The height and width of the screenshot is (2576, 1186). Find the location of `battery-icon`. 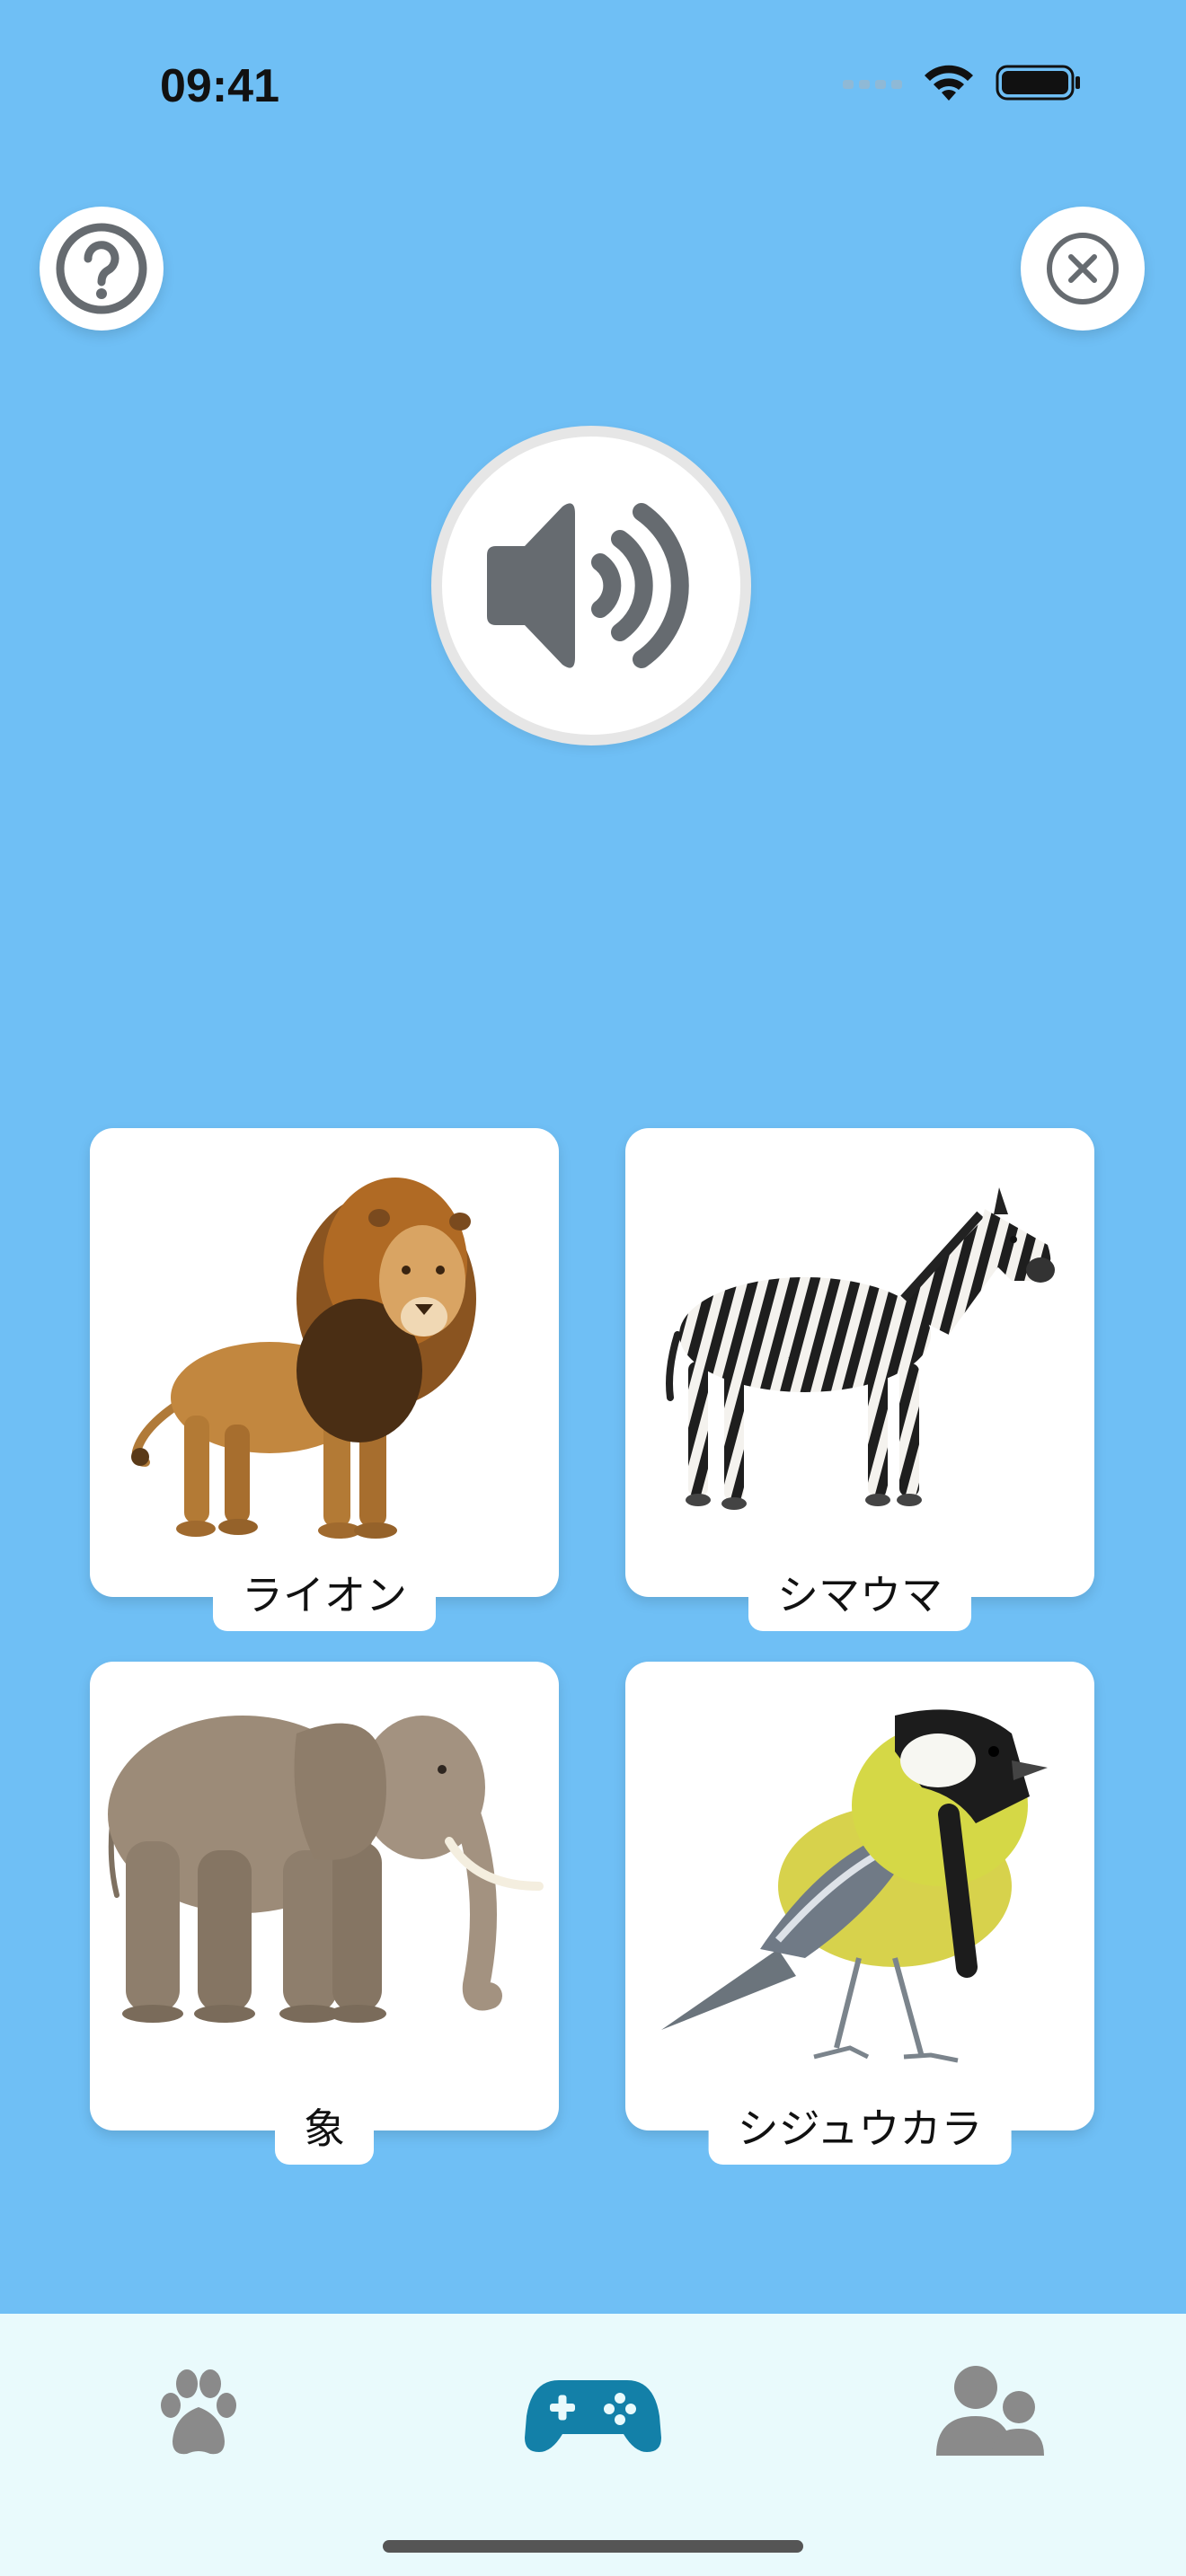

battery-icon is located at coordinates (1038, 83).